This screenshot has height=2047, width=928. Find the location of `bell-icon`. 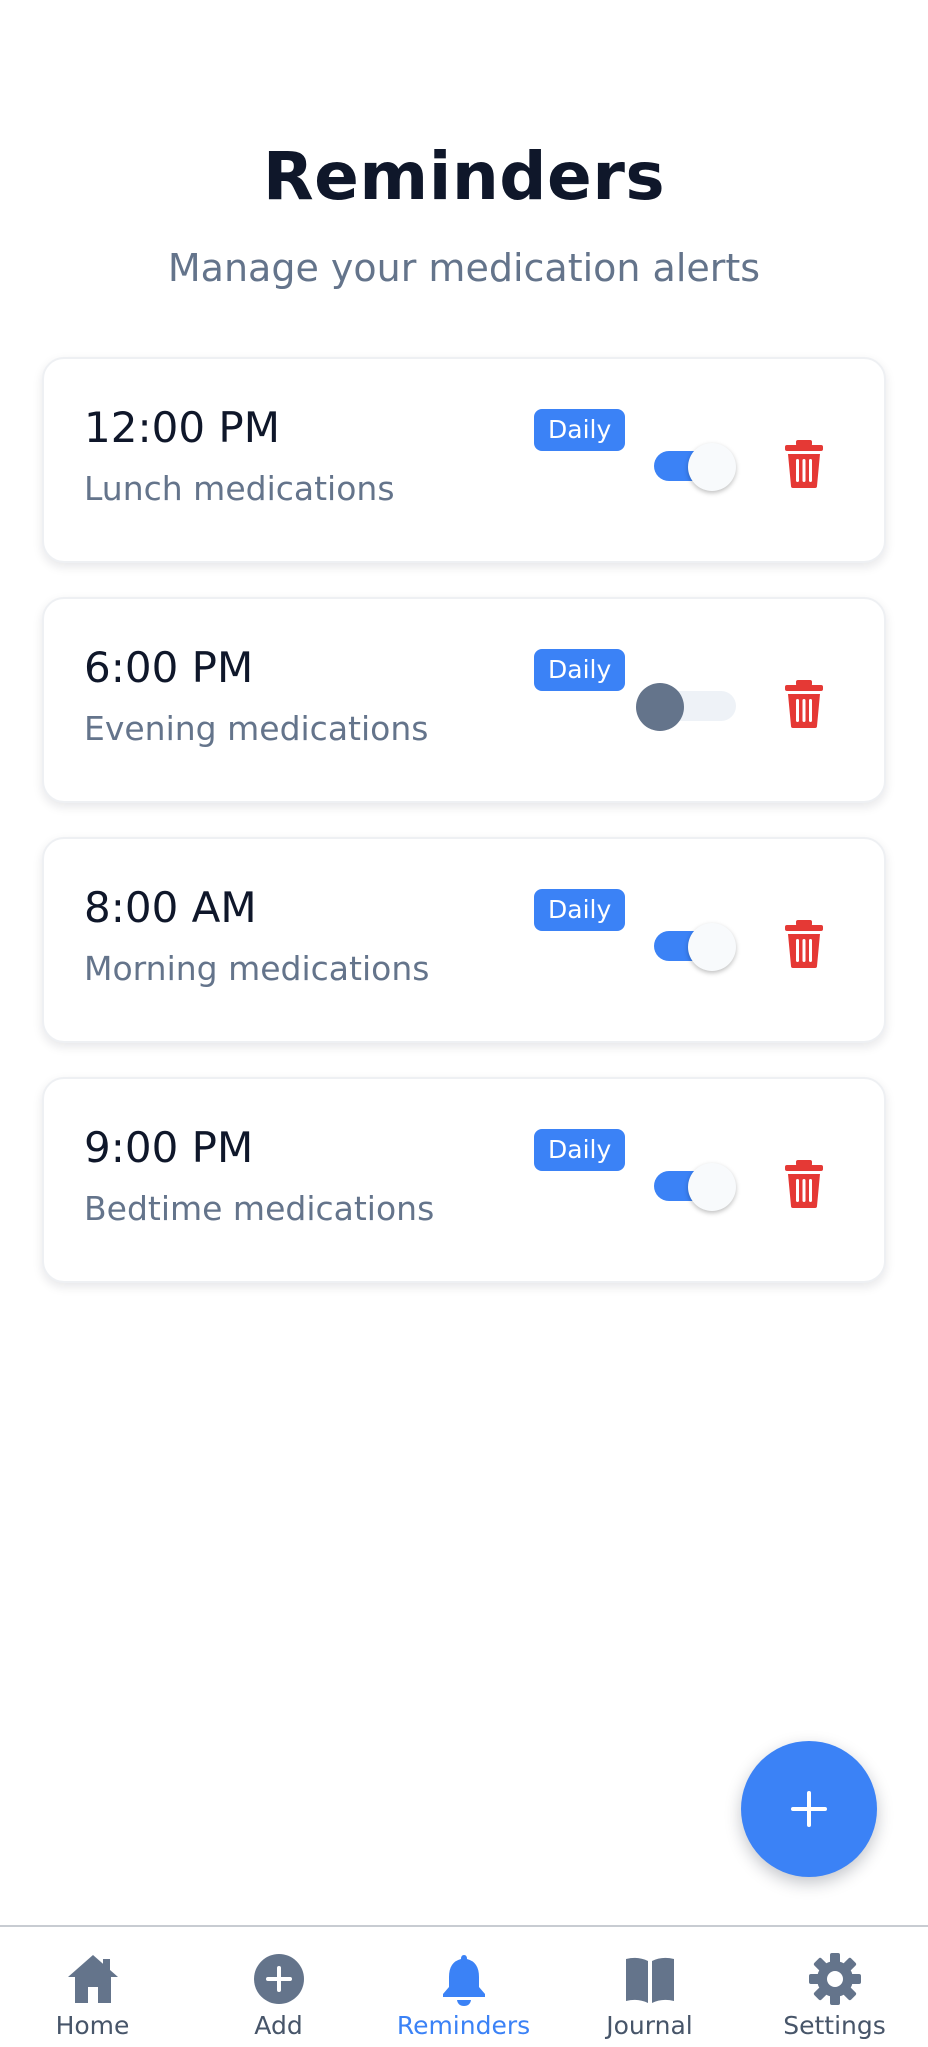

bell-icon is located at coordinates (463, 1980).